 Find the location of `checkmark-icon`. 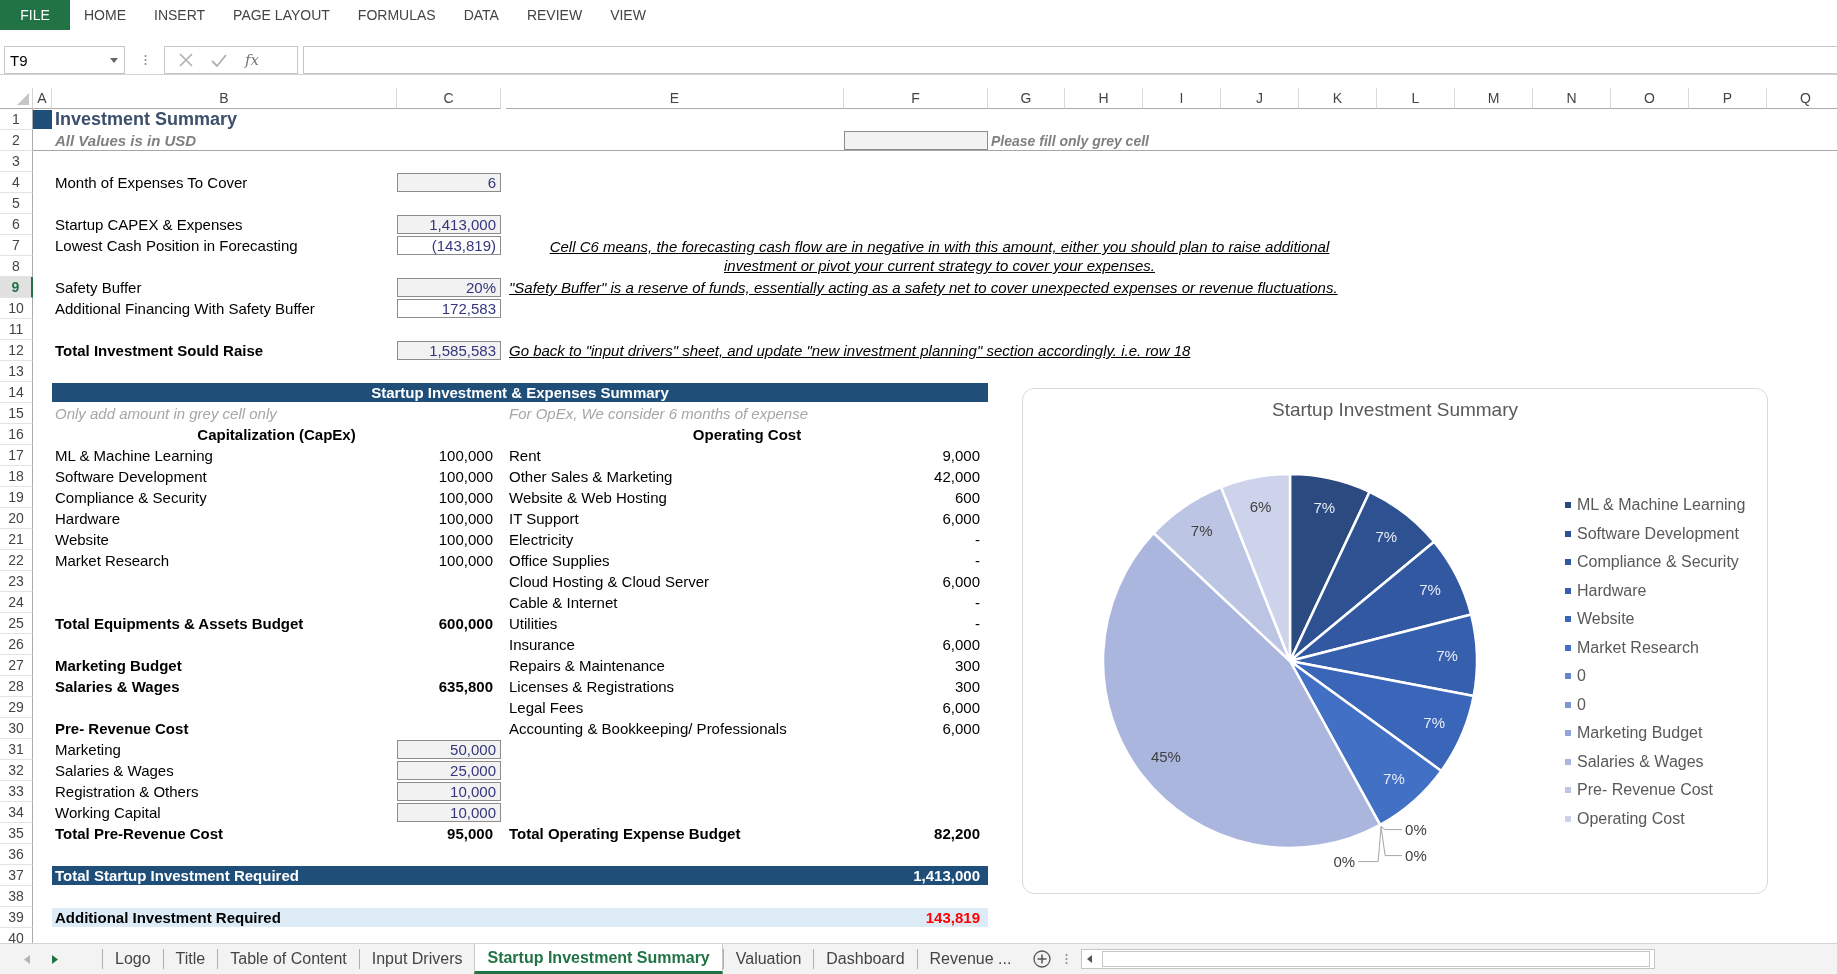

checkmark-icon is located at coordinates (219, 60).